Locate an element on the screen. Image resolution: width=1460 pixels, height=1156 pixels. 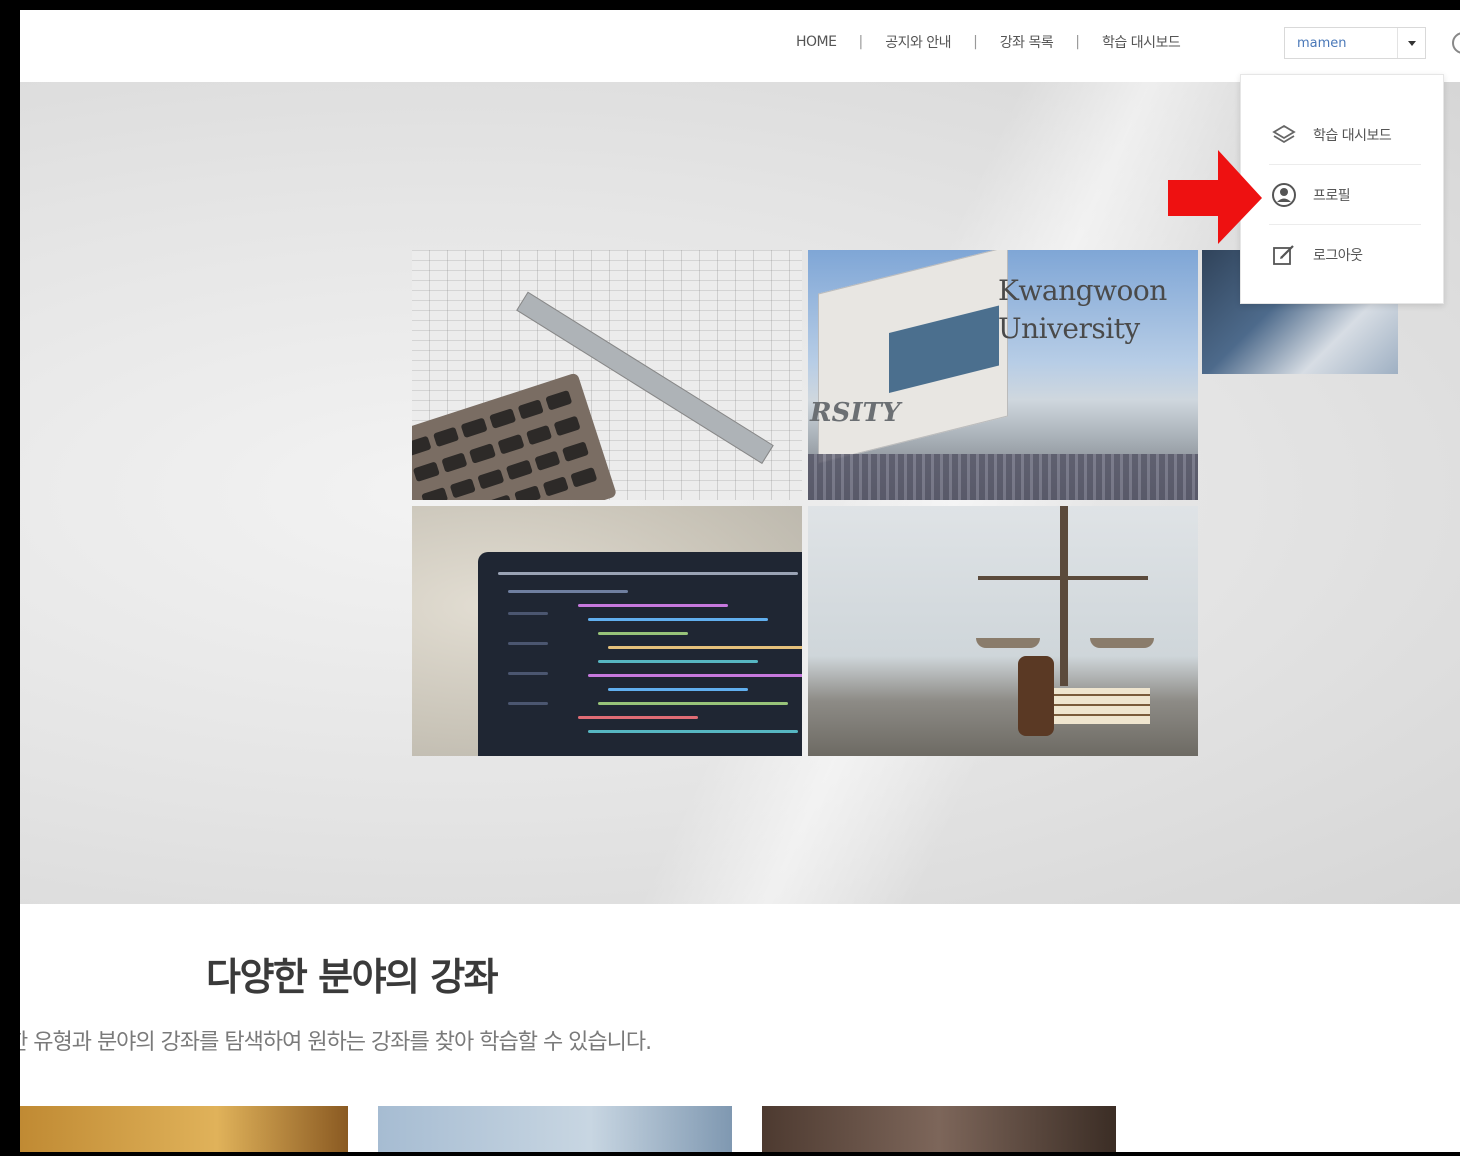
user-menu-toggle-button is located at coordinates (1411, 43).